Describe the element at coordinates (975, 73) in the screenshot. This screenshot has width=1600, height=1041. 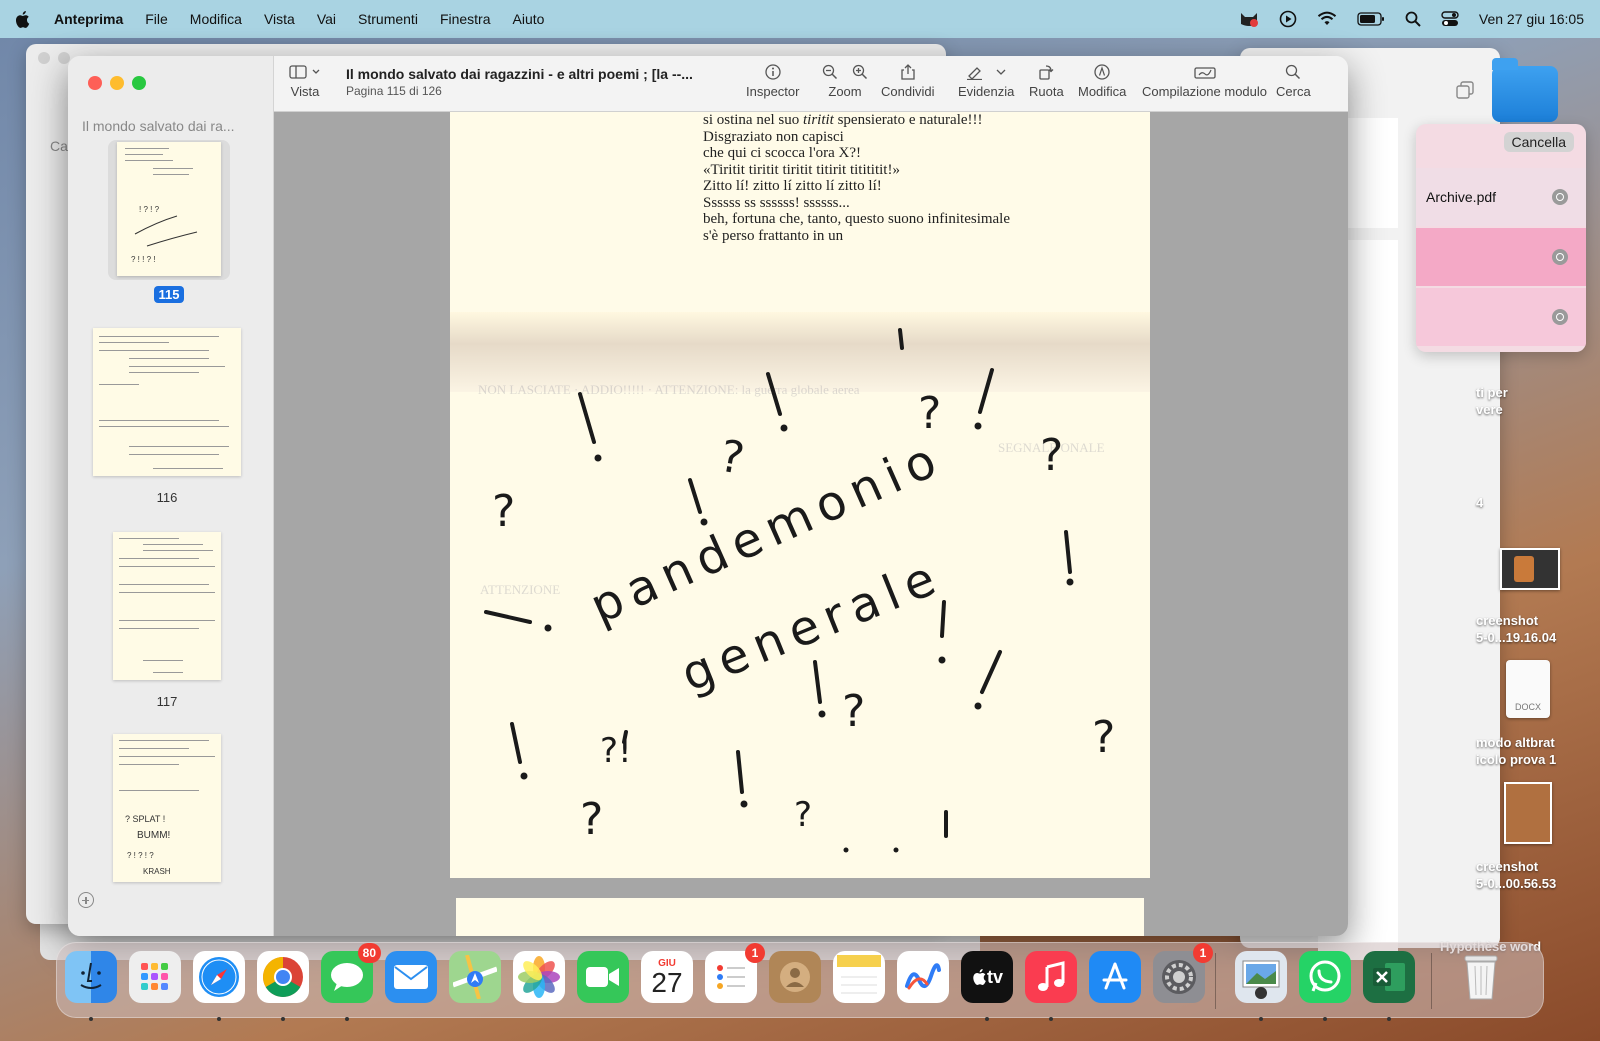
I see `highlighter-icon` at that location.